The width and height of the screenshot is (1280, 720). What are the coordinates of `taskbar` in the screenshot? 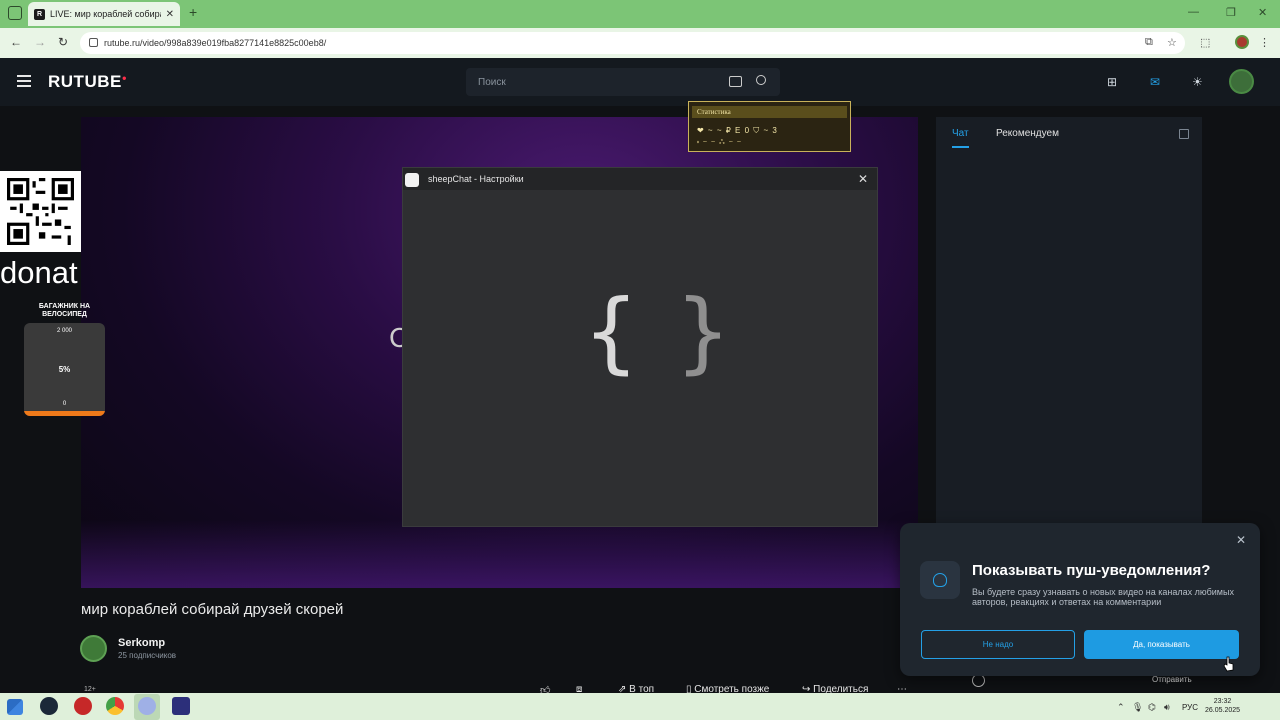 It's located at (640, 706).